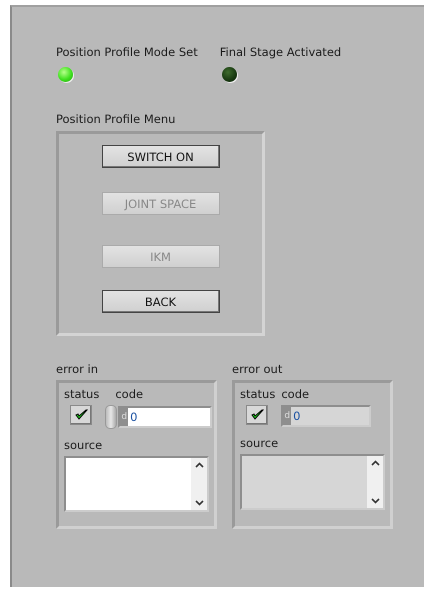  What do you see at coordinates (127, 52) in the screenshot?
I see `led-label: Position Profile Mode Set` at bounding box center [127, 52].